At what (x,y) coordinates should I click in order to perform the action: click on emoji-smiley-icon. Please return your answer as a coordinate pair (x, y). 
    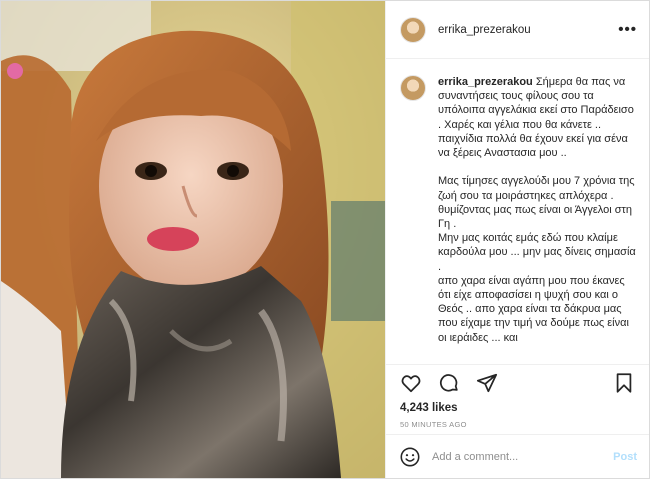
    Looking at the image, I should click on (410, 457).